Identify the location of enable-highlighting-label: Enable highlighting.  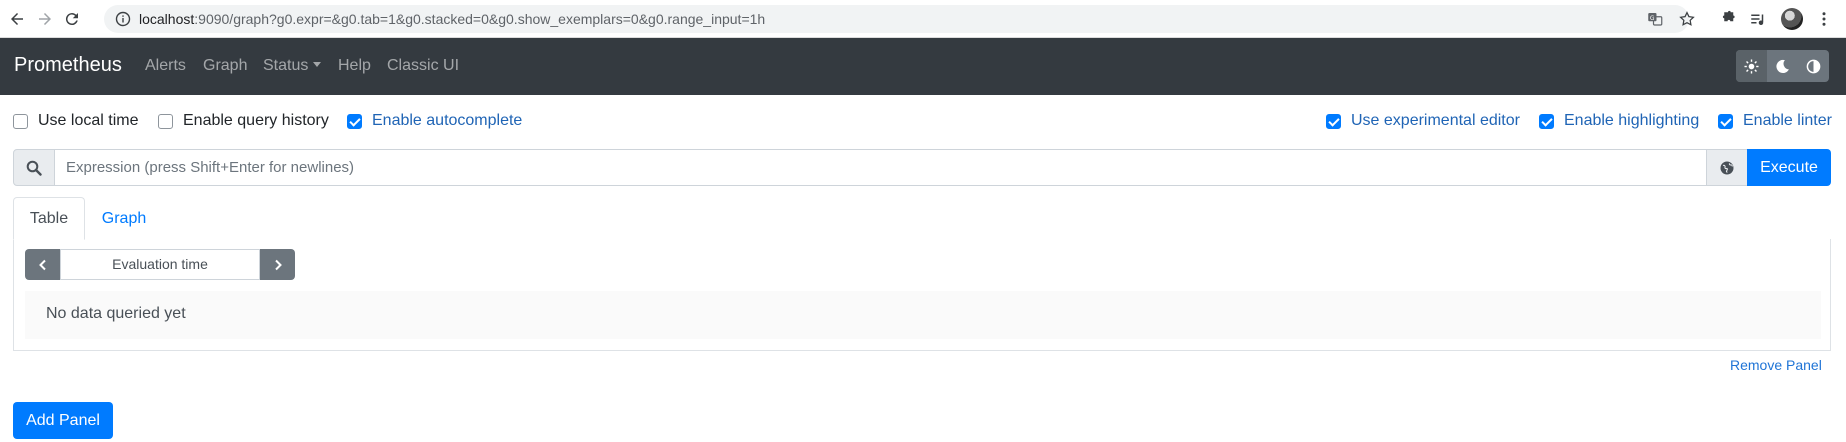
(1632, 120).